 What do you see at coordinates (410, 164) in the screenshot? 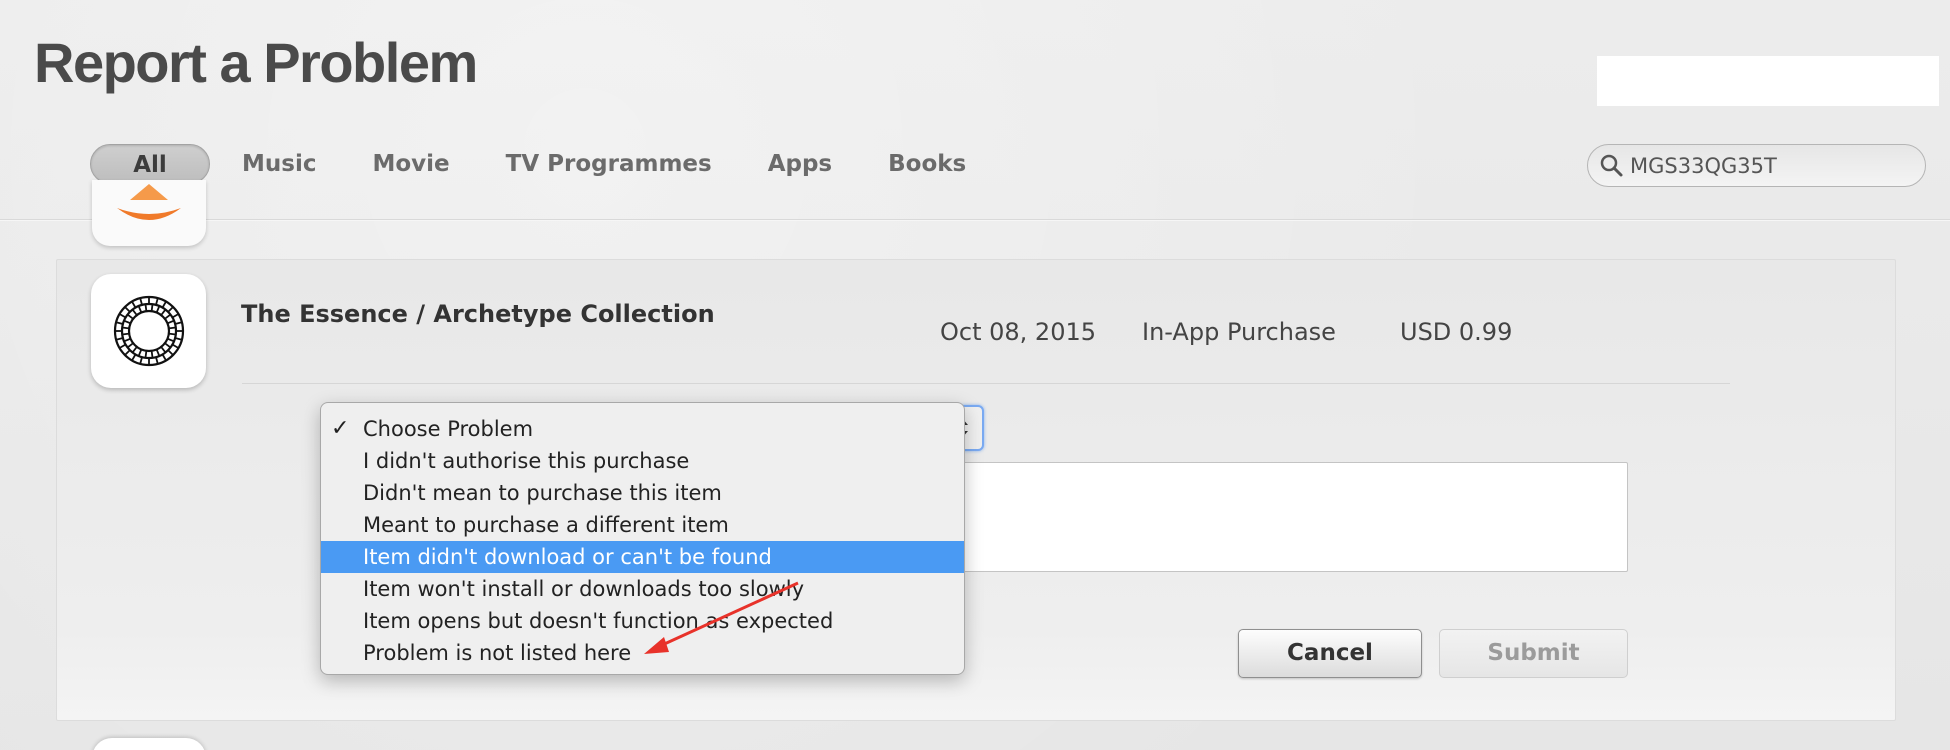
I see `tab-movie: Movie` at bounding box center [410, 164].